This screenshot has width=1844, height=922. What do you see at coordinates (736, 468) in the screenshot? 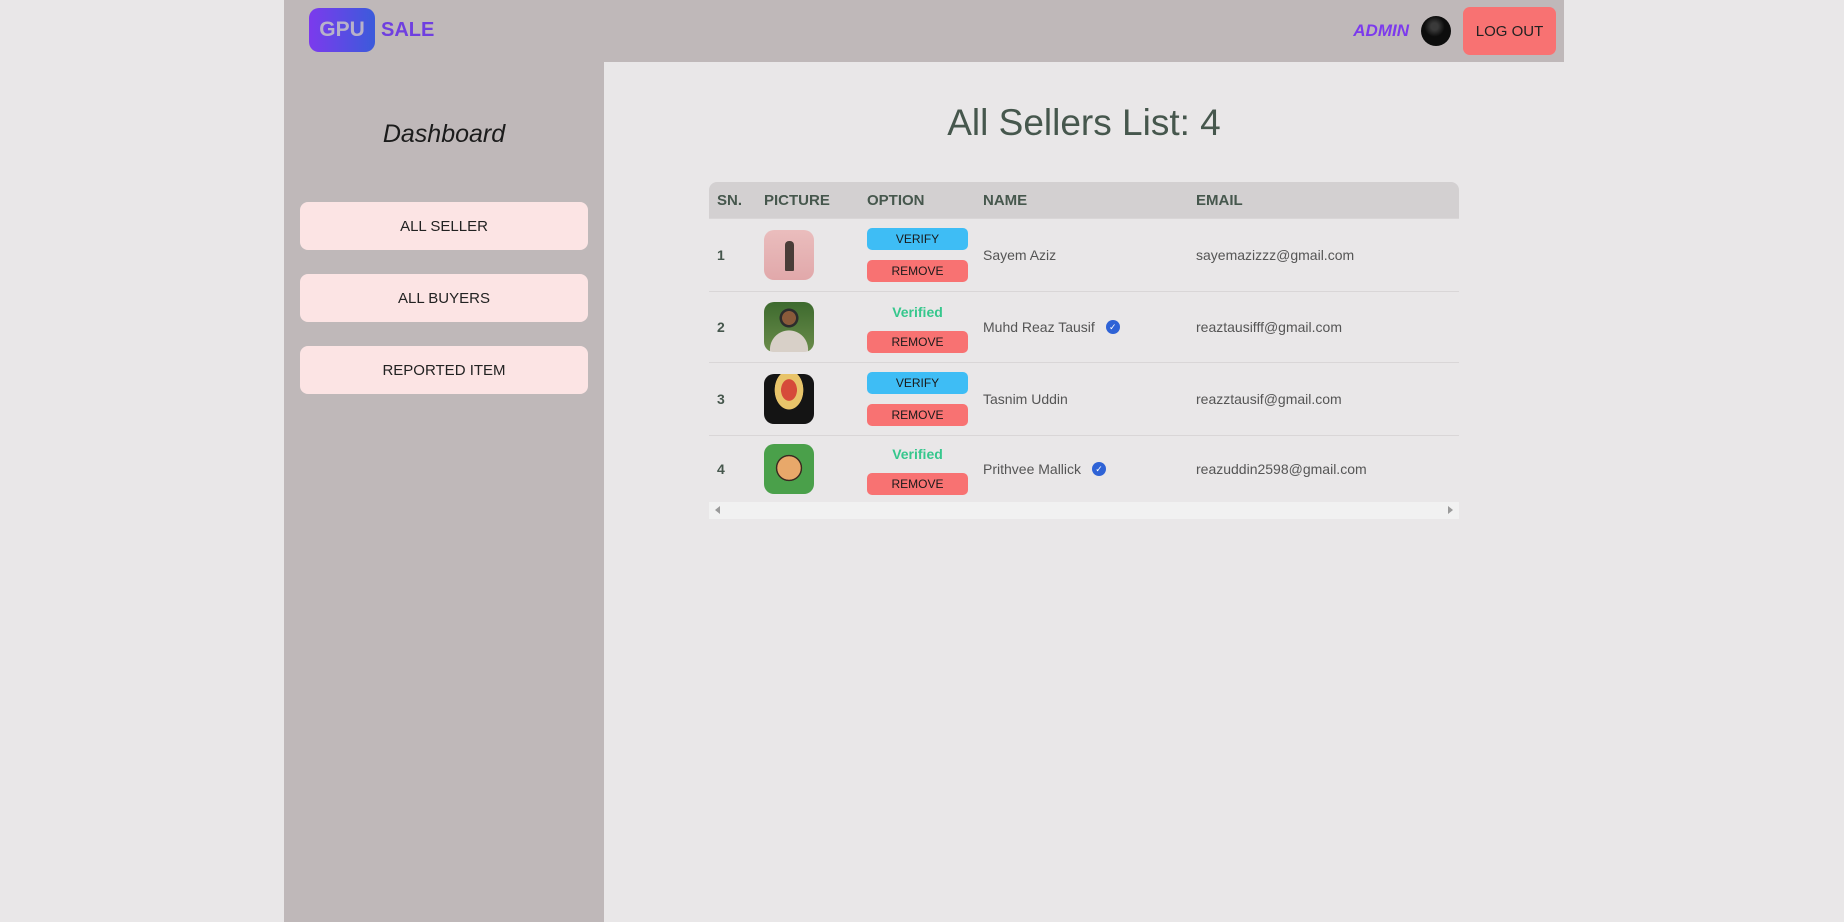
I see `row-sn: 4` at bounding box center [736, 468].